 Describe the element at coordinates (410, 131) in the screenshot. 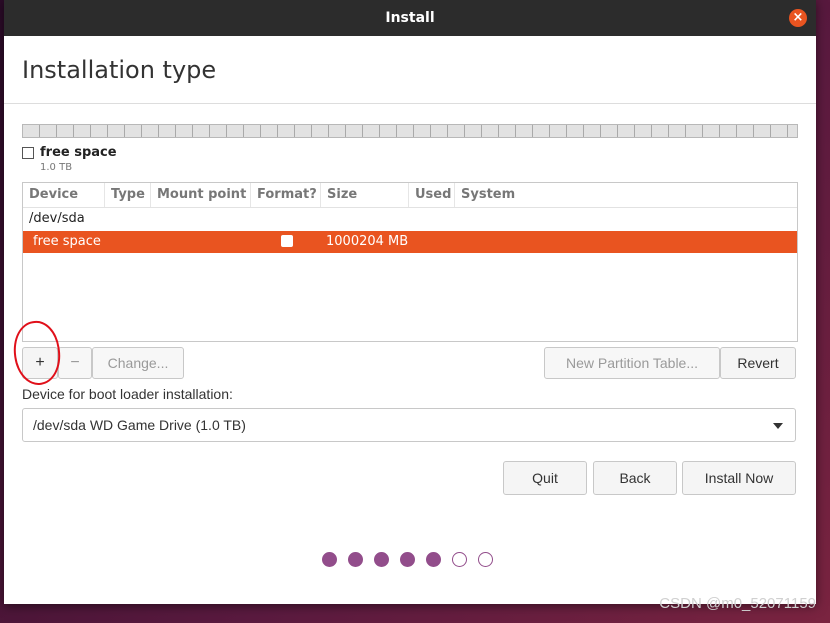

I see `disk-usage-bar` at that location.